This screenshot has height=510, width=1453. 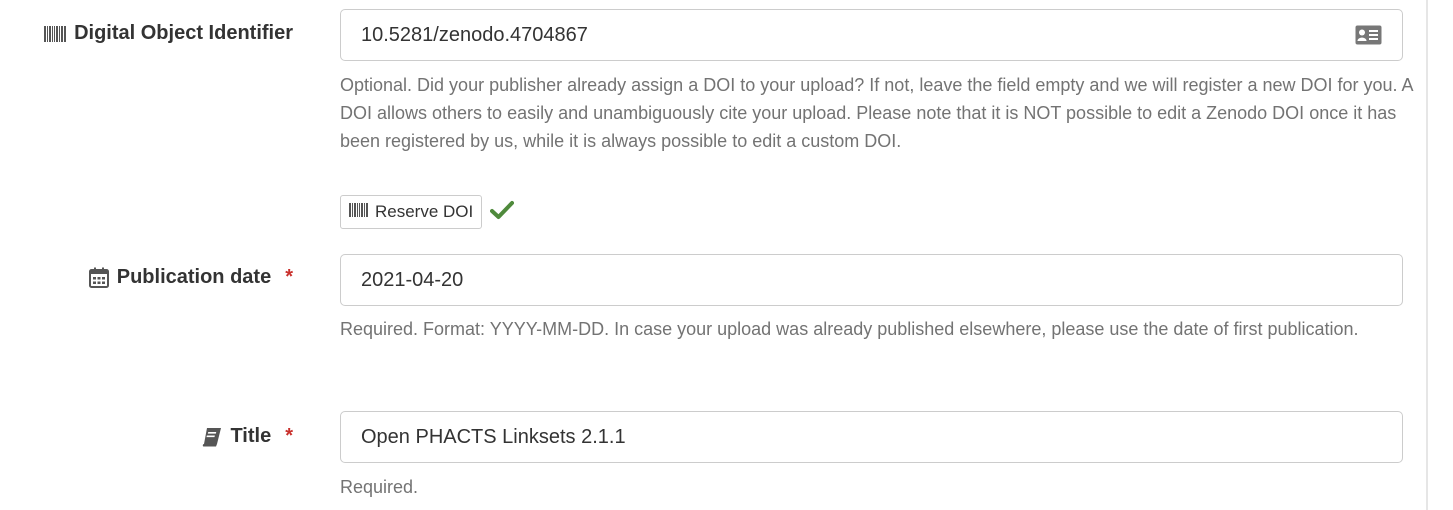 I want to click on title-label-text: Title, so click(x=251, y=436).